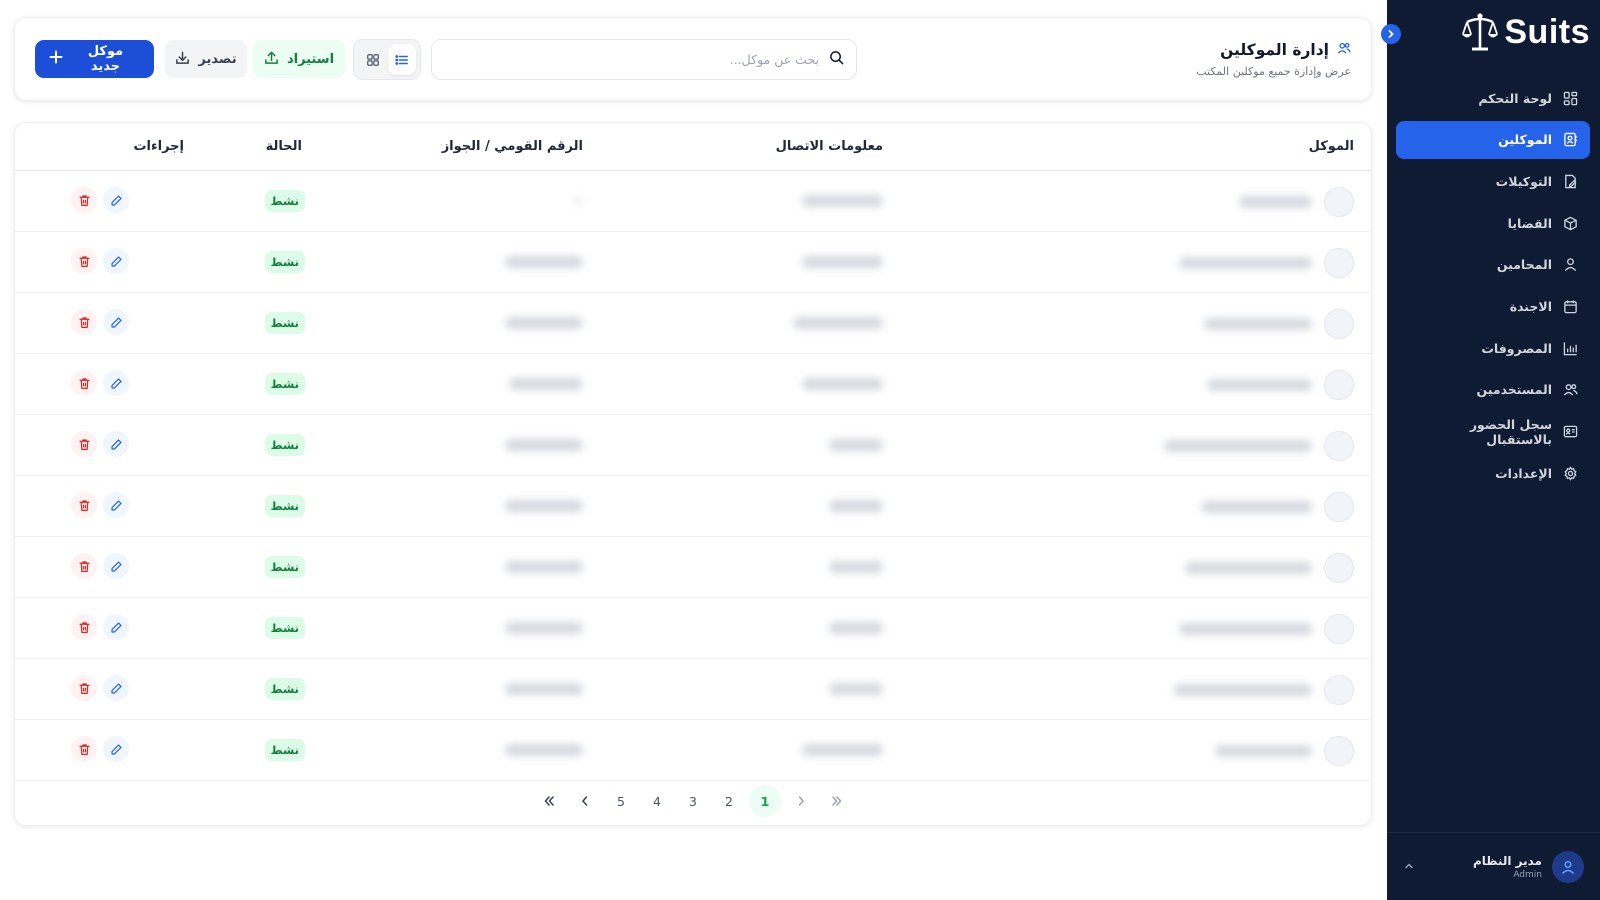 Image resolution: width=1600 pixels, height=900 pixels. Describe the element at coordinates (549, 801) in the screenshot. I see `first-page-button` at that location.